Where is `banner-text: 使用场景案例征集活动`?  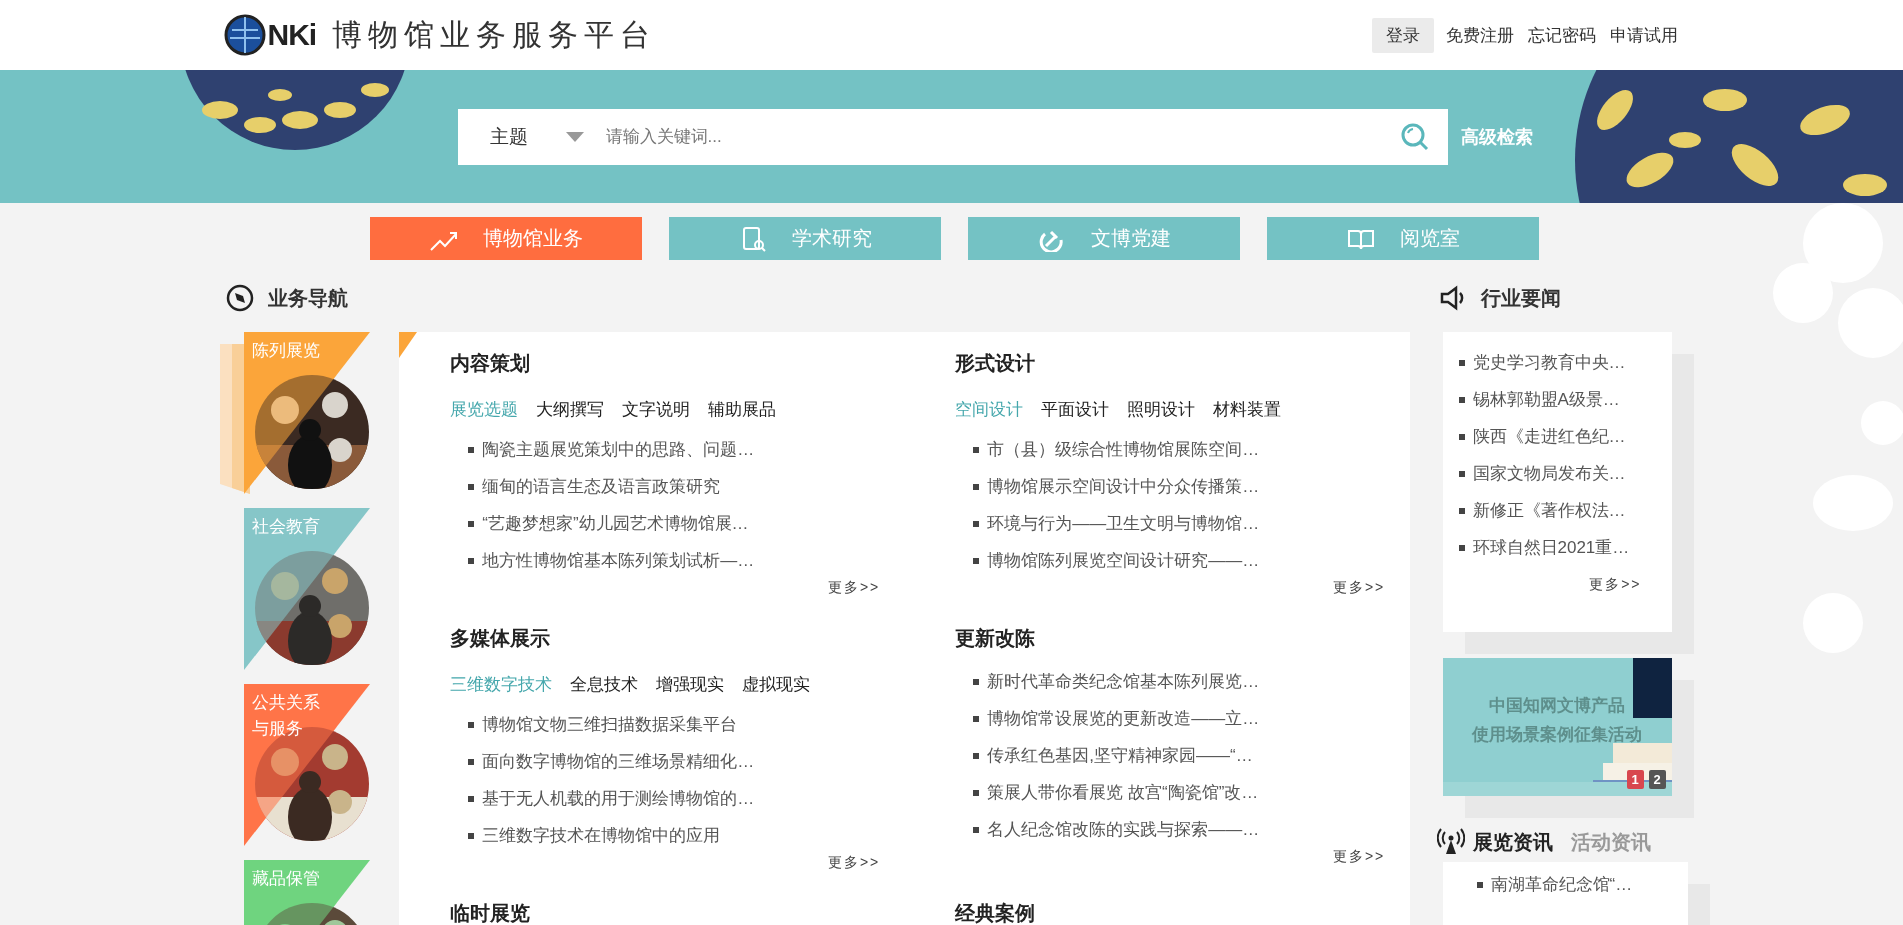
banner-text: 使用场景案例征集活动 is located at coordinates (1557, 735).